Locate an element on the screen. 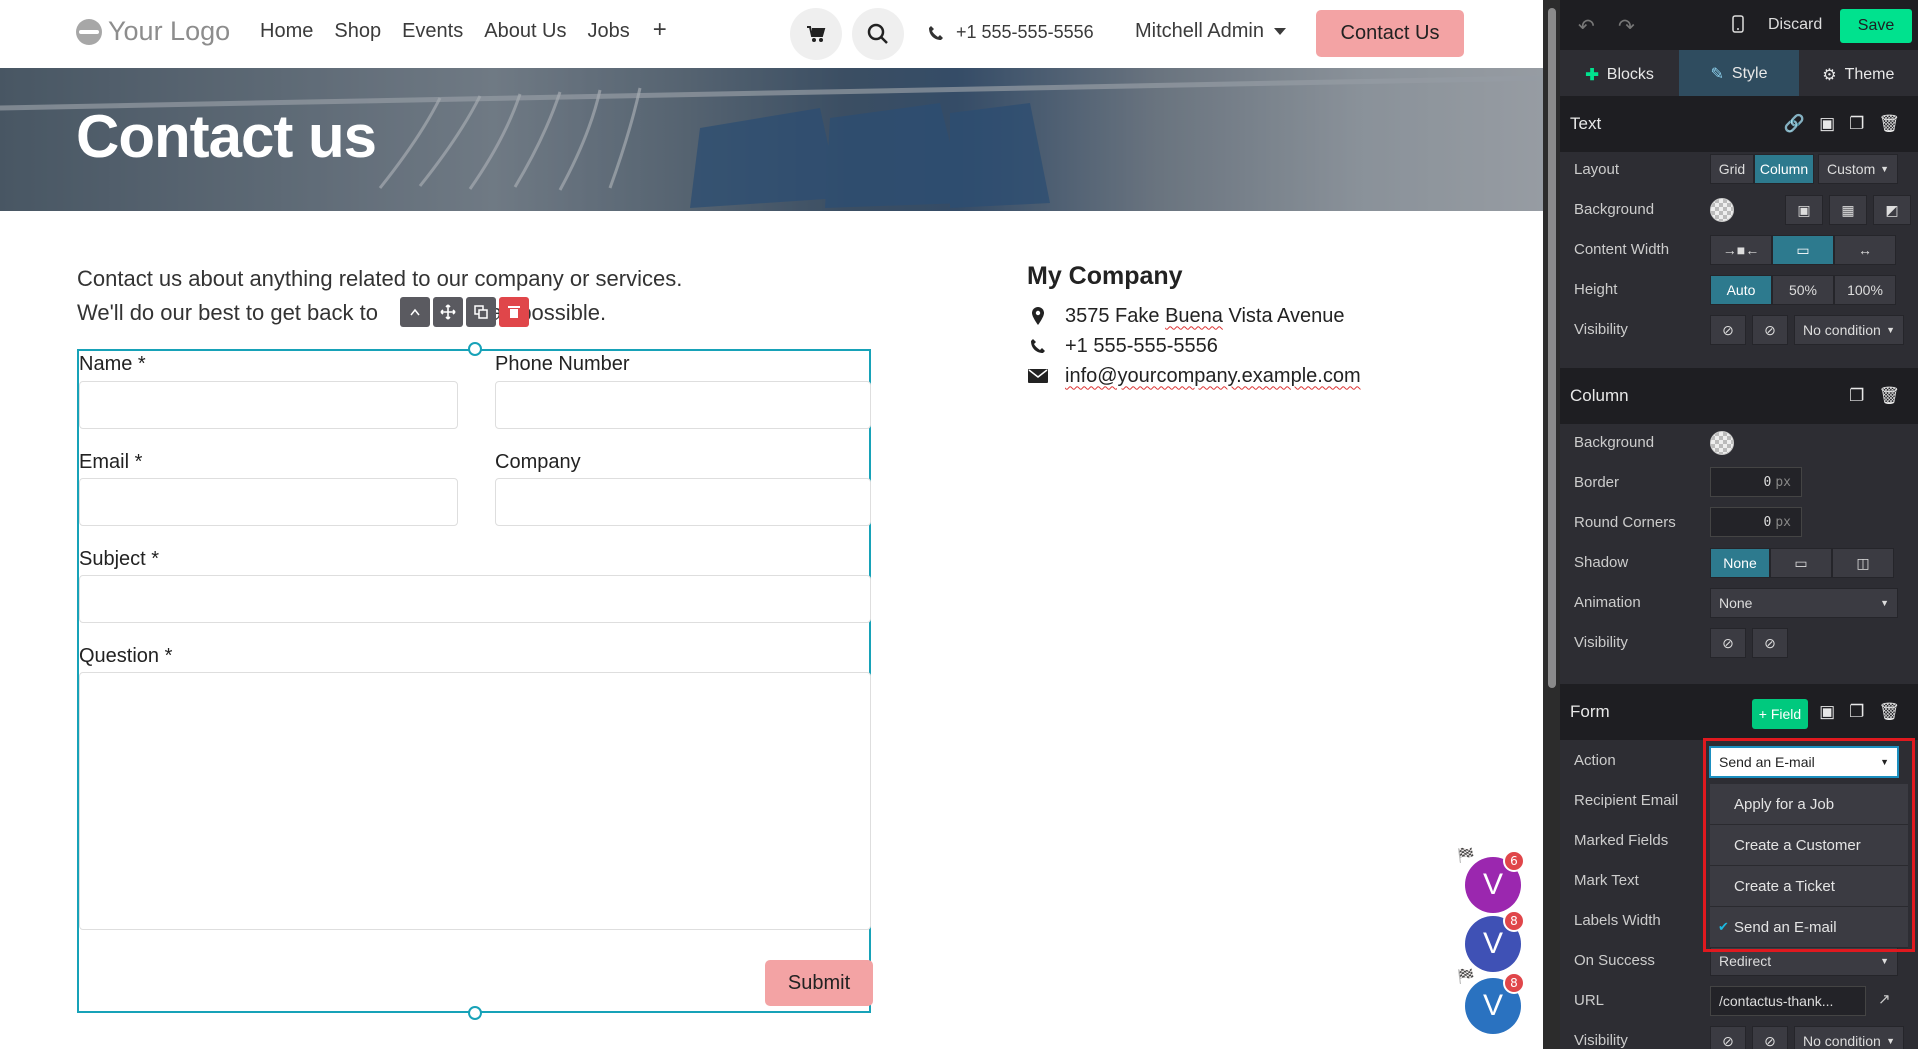  layout-custom-dropdown: Custom ▼ is located at coordinates (1858, 169).